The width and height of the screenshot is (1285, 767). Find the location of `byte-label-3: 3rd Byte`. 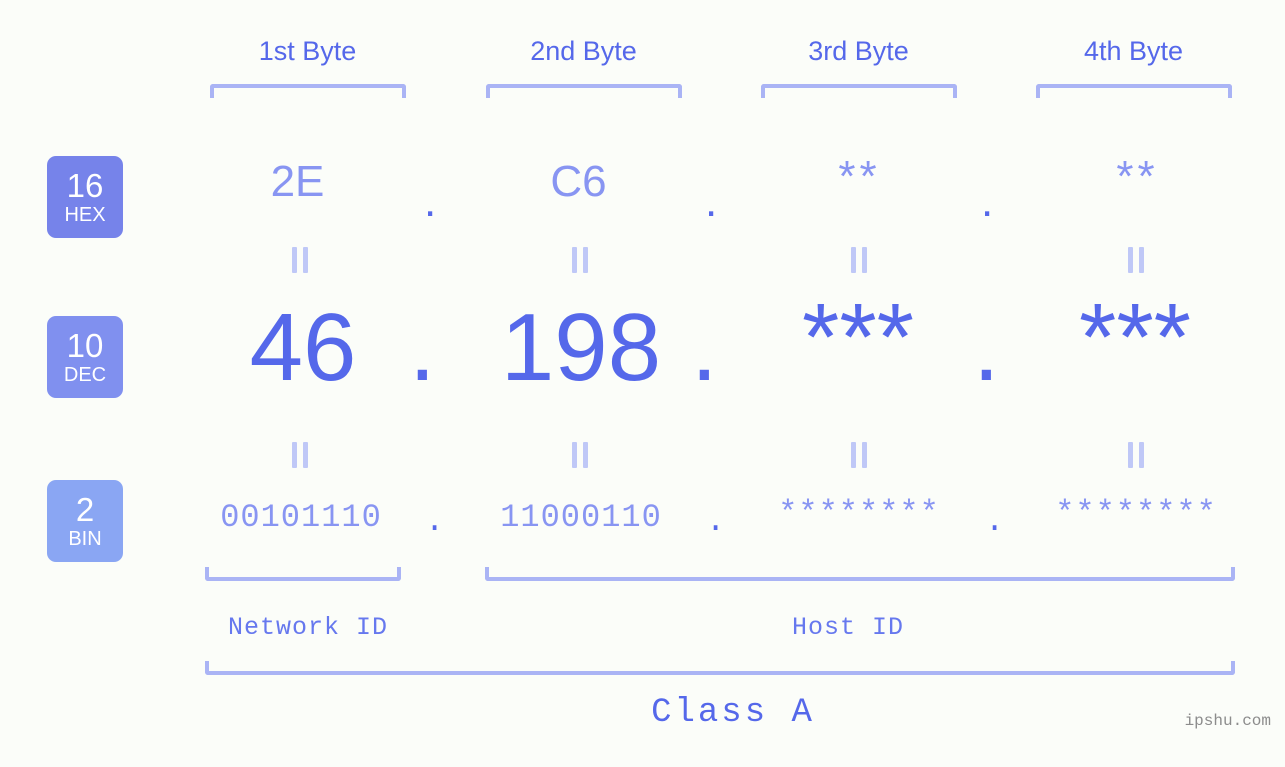

byte-label-3: 3rd Byte is located at coordinates (858, 51).